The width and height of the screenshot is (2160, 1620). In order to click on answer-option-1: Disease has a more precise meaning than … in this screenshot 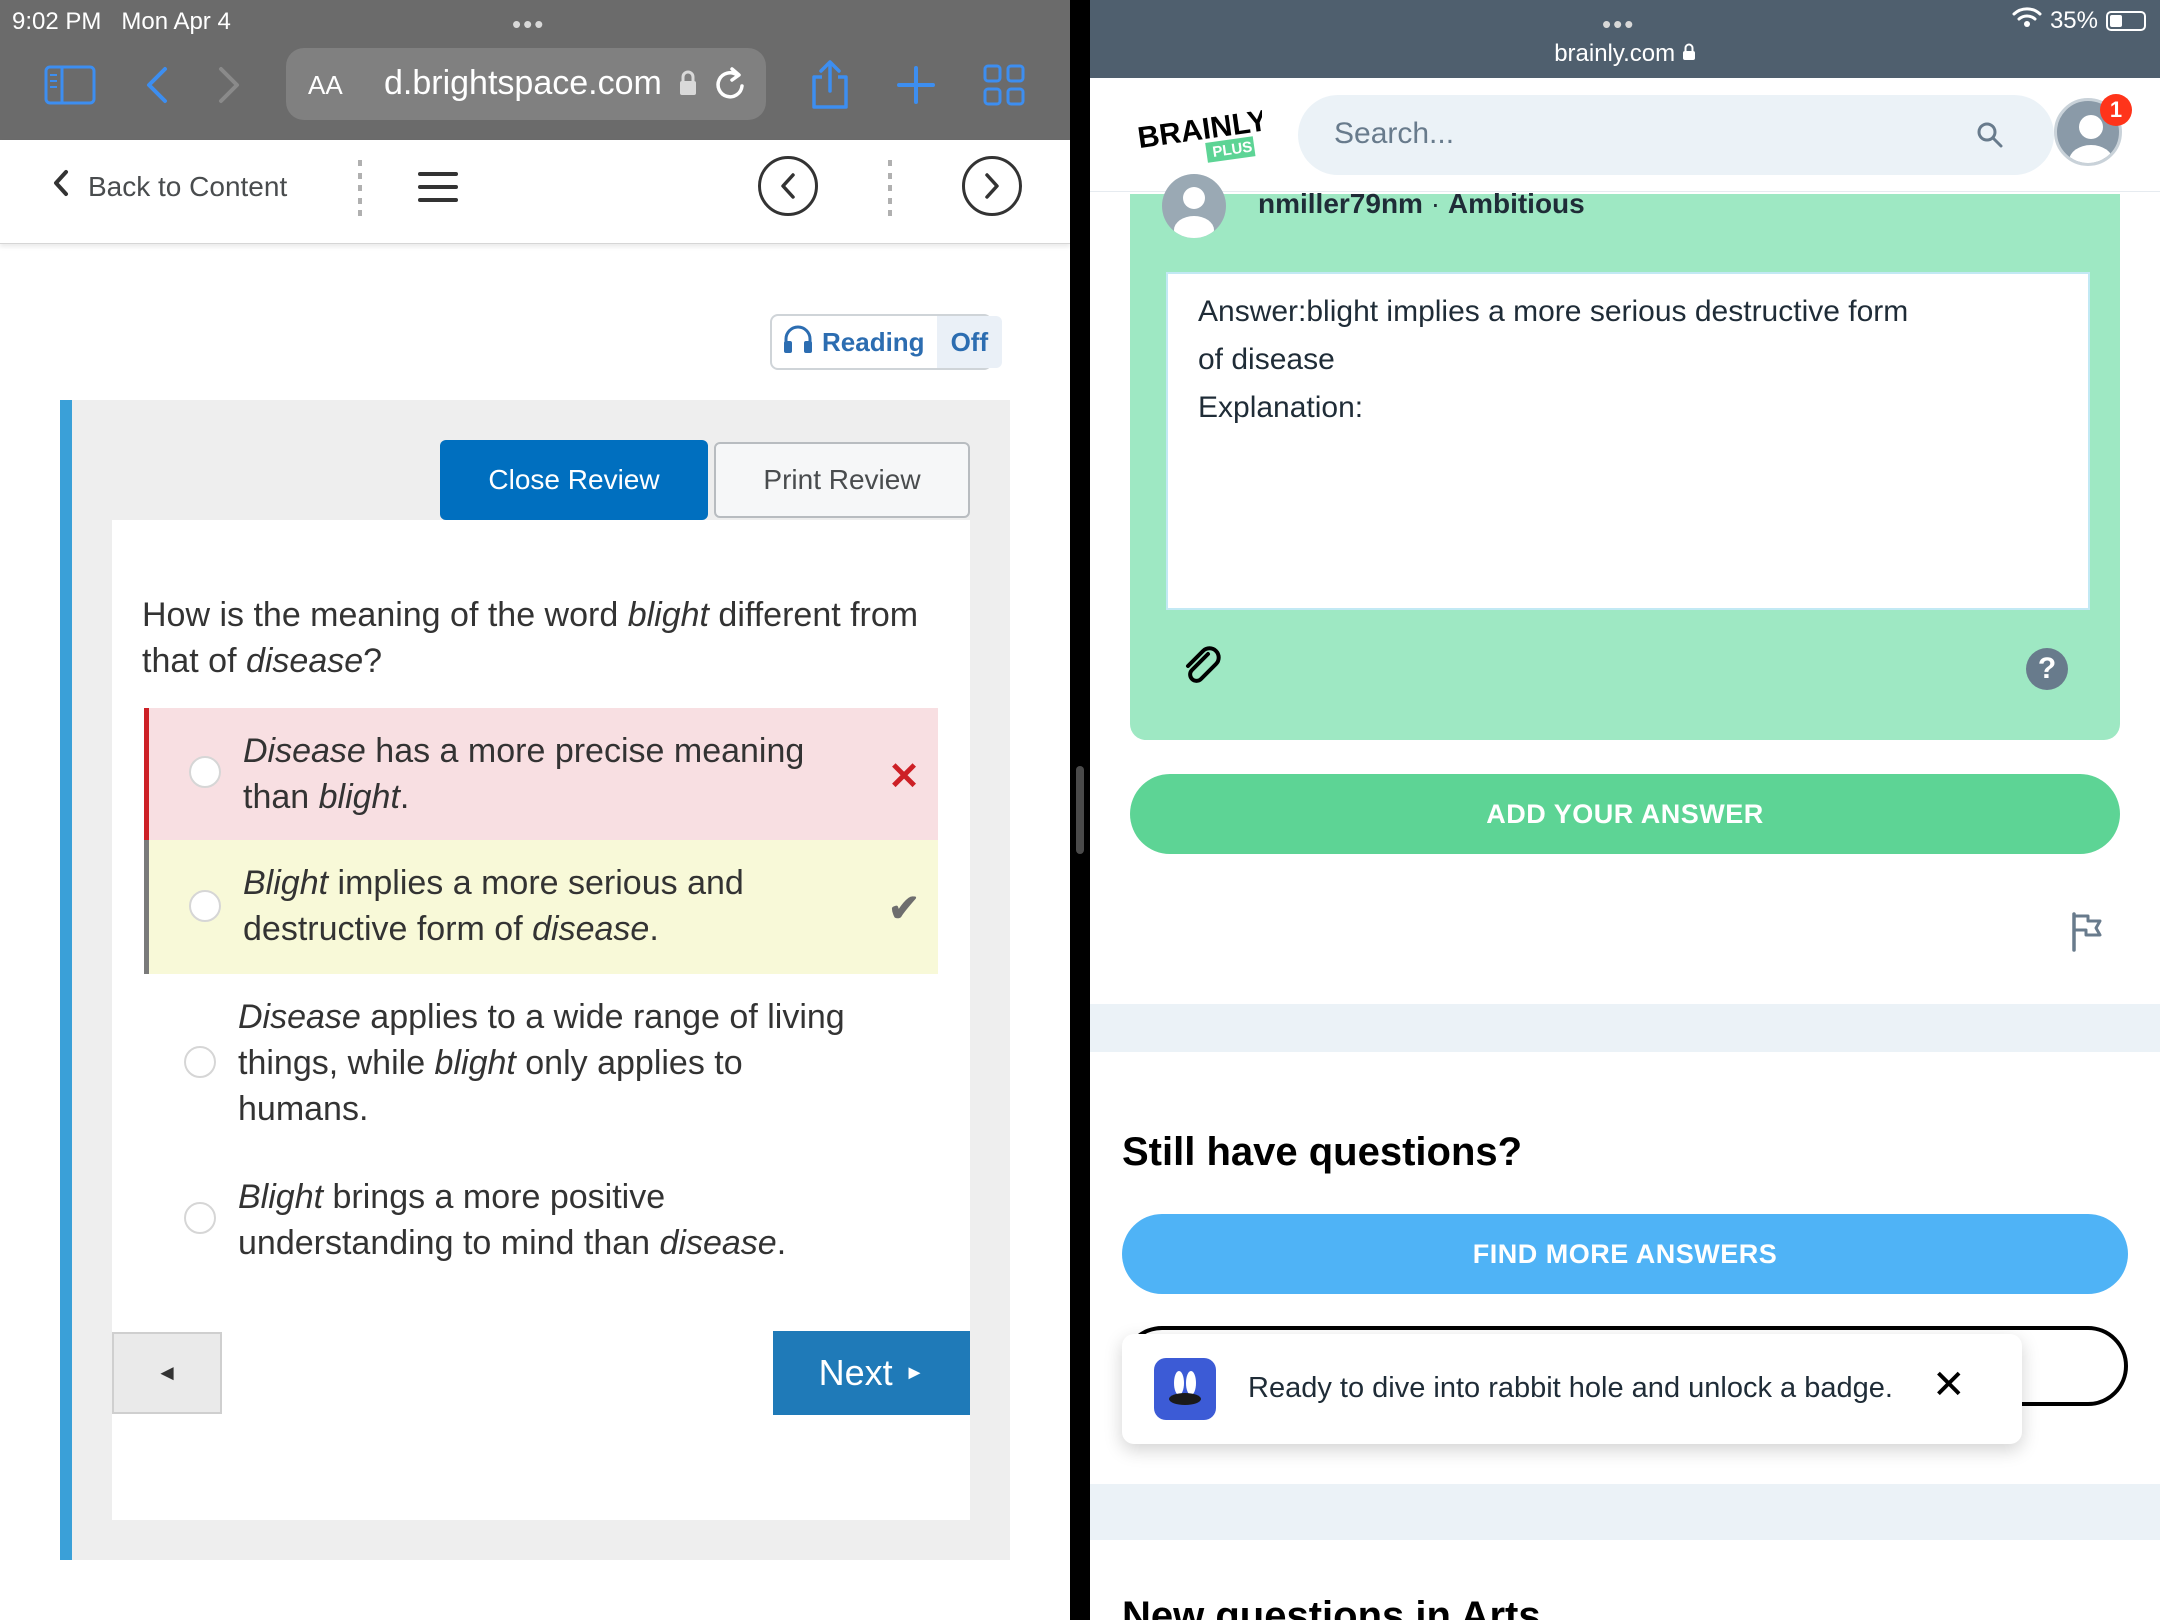, I will do `click(541, 774)`.